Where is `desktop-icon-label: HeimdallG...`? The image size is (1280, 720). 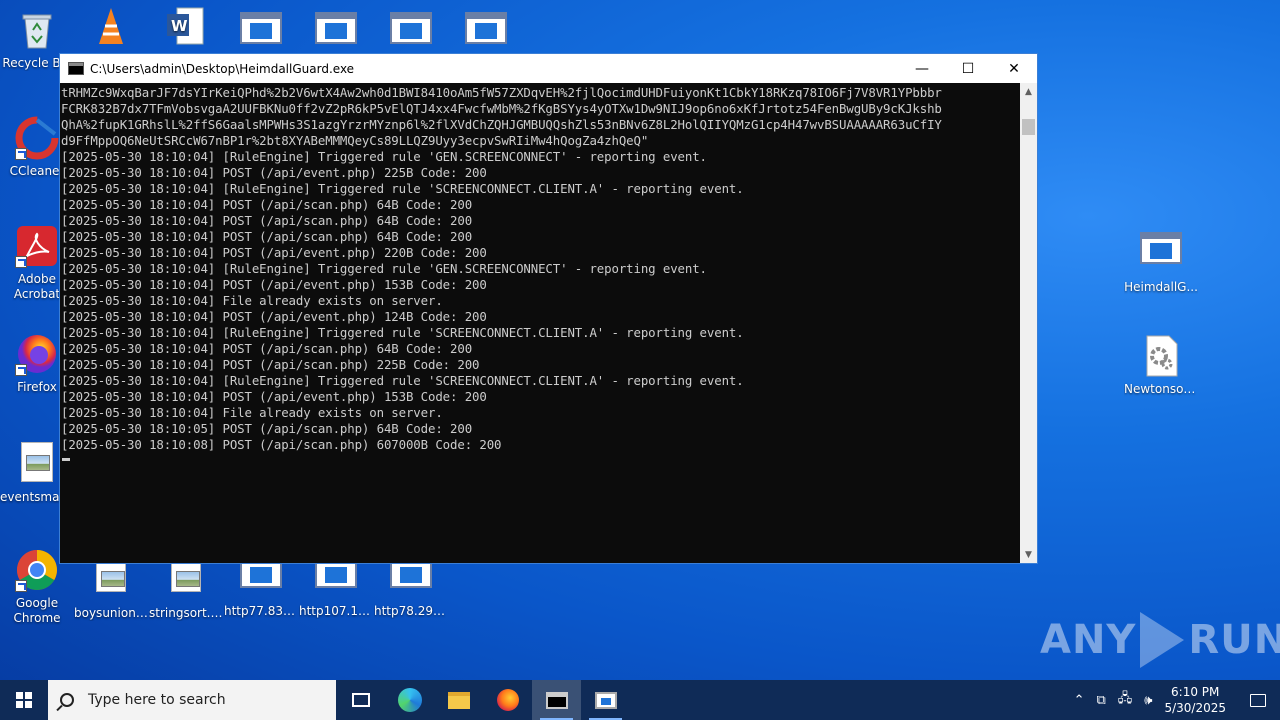
desktop-icon-label: HeimdallG... is located at coordinates (1161, 287).